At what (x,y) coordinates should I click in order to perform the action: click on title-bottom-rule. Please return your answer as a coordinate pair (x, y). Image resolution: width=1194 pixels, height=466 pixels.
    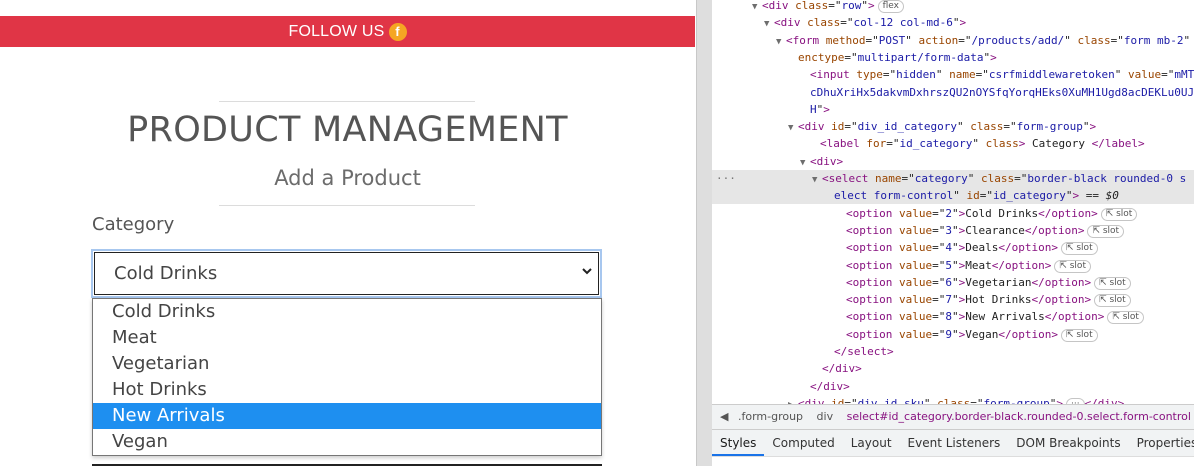
    Looking at the image, I should click on (347, 205).